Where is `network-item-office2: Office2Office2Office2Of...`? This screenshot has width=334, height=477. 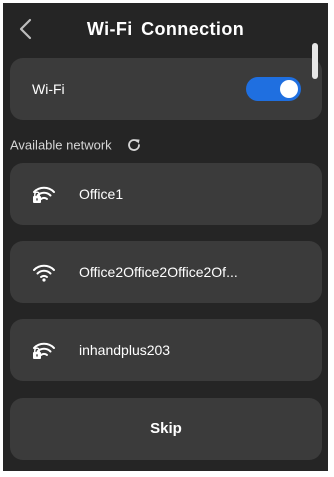 network-item-office2: Office2Office2Office2Of... is located at coordinates (166, 272).